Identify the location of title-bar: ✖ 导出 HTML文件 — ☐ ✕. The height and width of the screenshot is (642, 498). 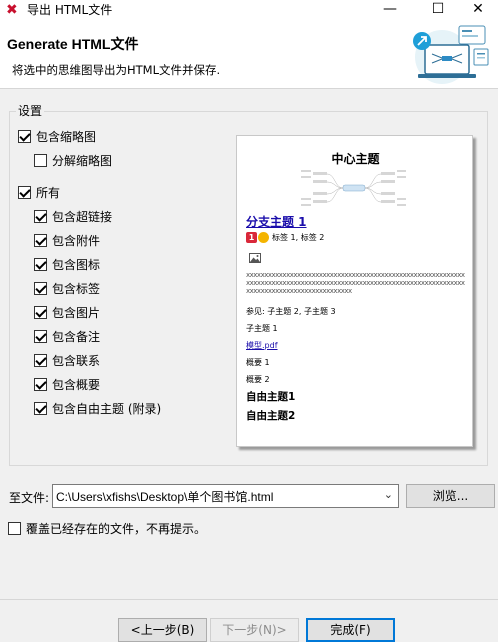
(249, 10).